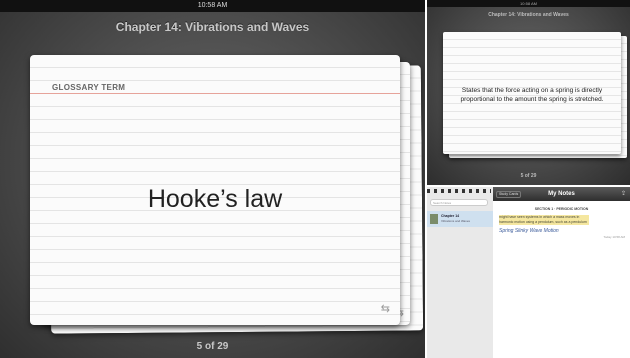 The image size is (630, 358). I want to click on notes-nav-bar: Study Cards My Notes ⇪, so click(561, 194).